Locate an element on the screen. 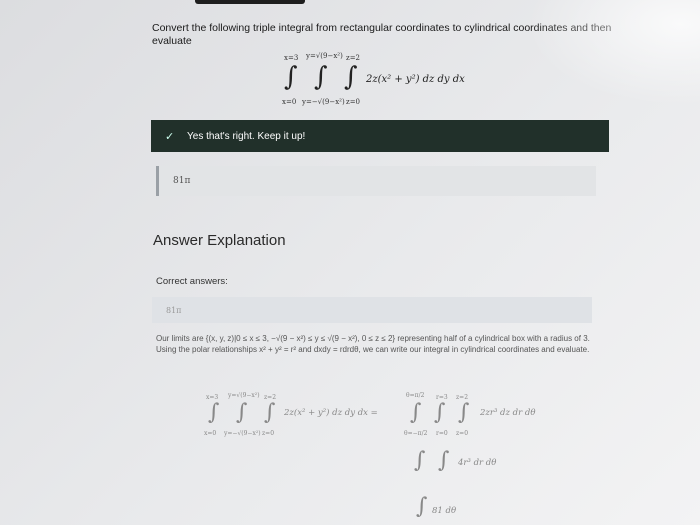 This screenshot has height=525, width=700. work-y-upper: y=√(9−x²) is located at coordinates (244, 395).